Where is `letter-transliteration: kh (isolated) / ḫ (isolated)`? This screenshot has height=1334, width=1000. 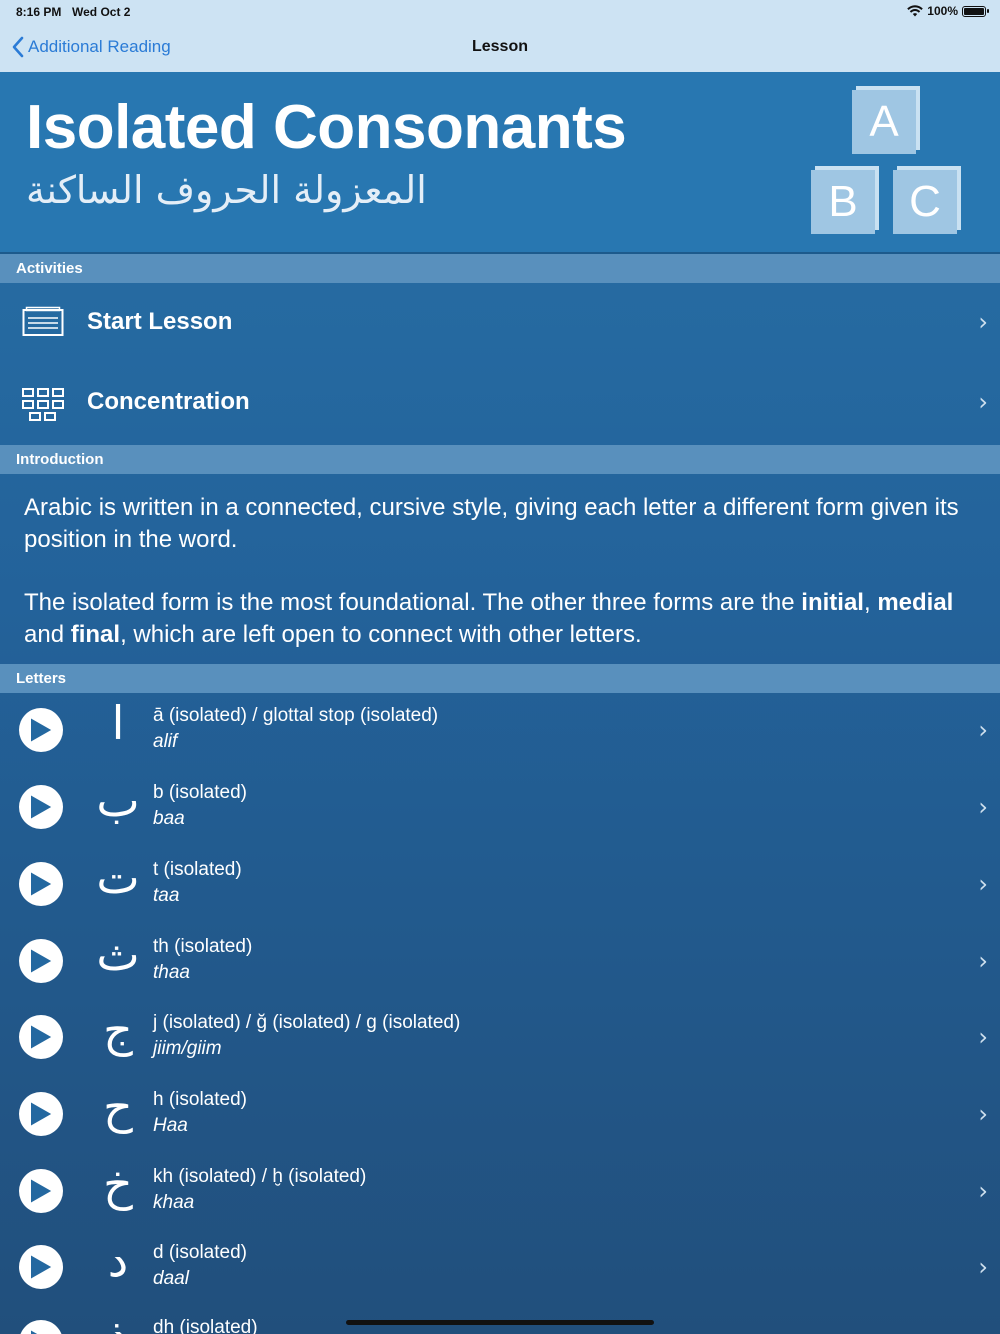 letter-transliteration: kh (isolated) / ḫ (isolated) is located at coordinates (260, 1176).